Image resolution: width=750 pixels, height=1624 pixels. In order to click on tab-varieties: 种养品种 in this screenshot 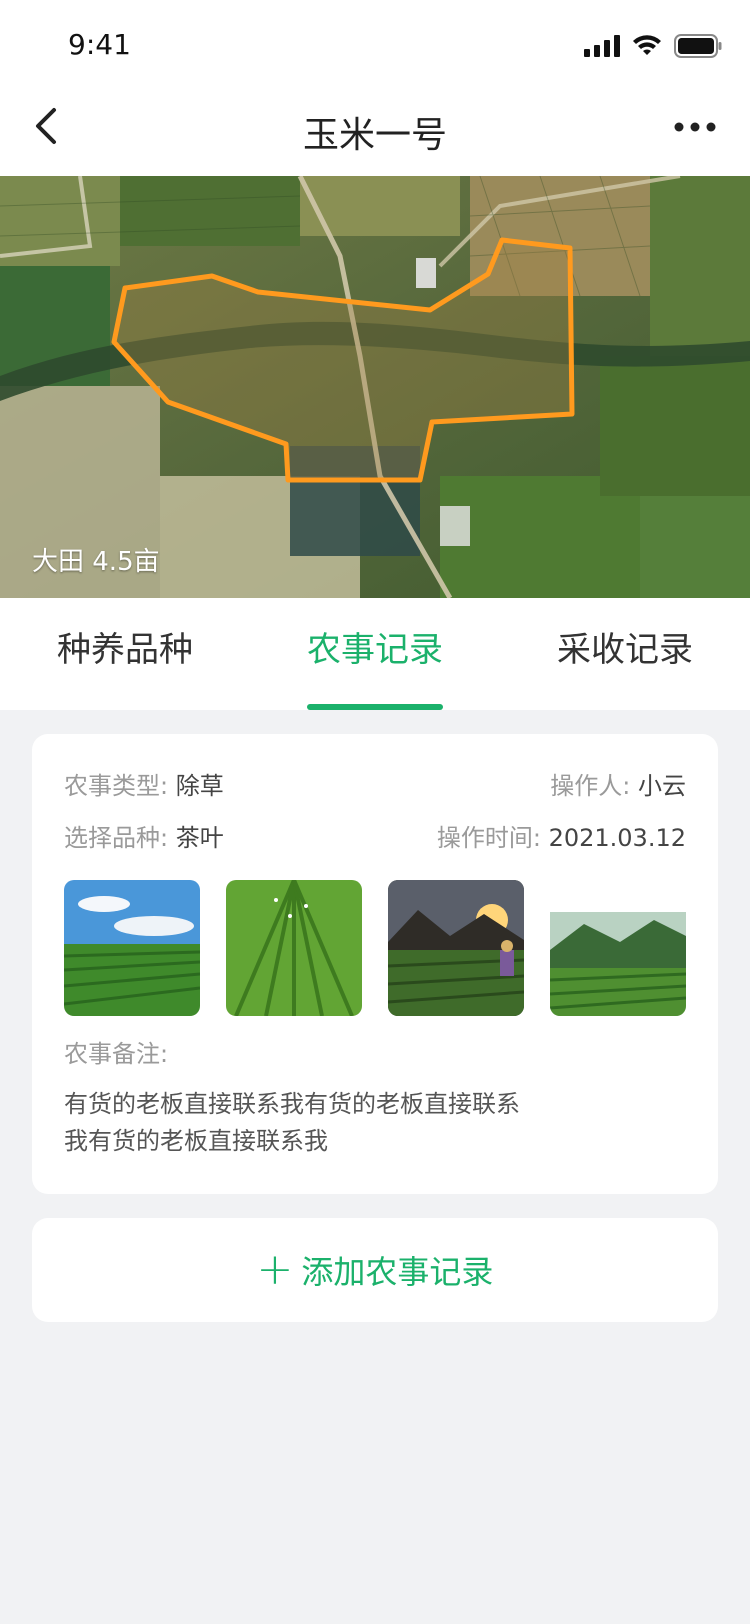, I will do `click(125, 654)`.